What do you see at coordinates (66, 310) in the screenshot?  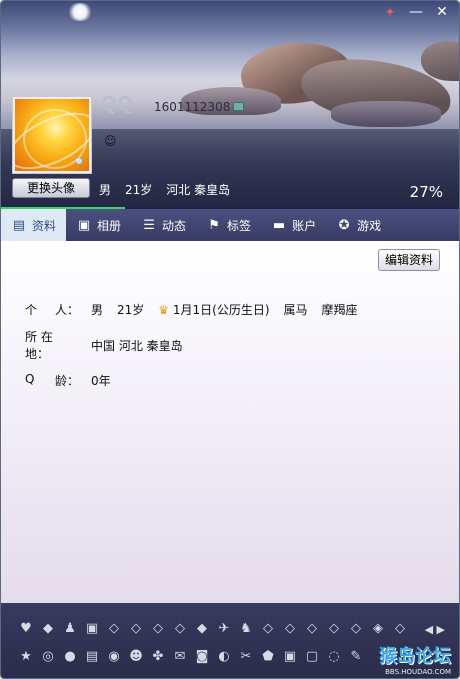 I see `label-part: 人：` at bounding box center [66, 310].